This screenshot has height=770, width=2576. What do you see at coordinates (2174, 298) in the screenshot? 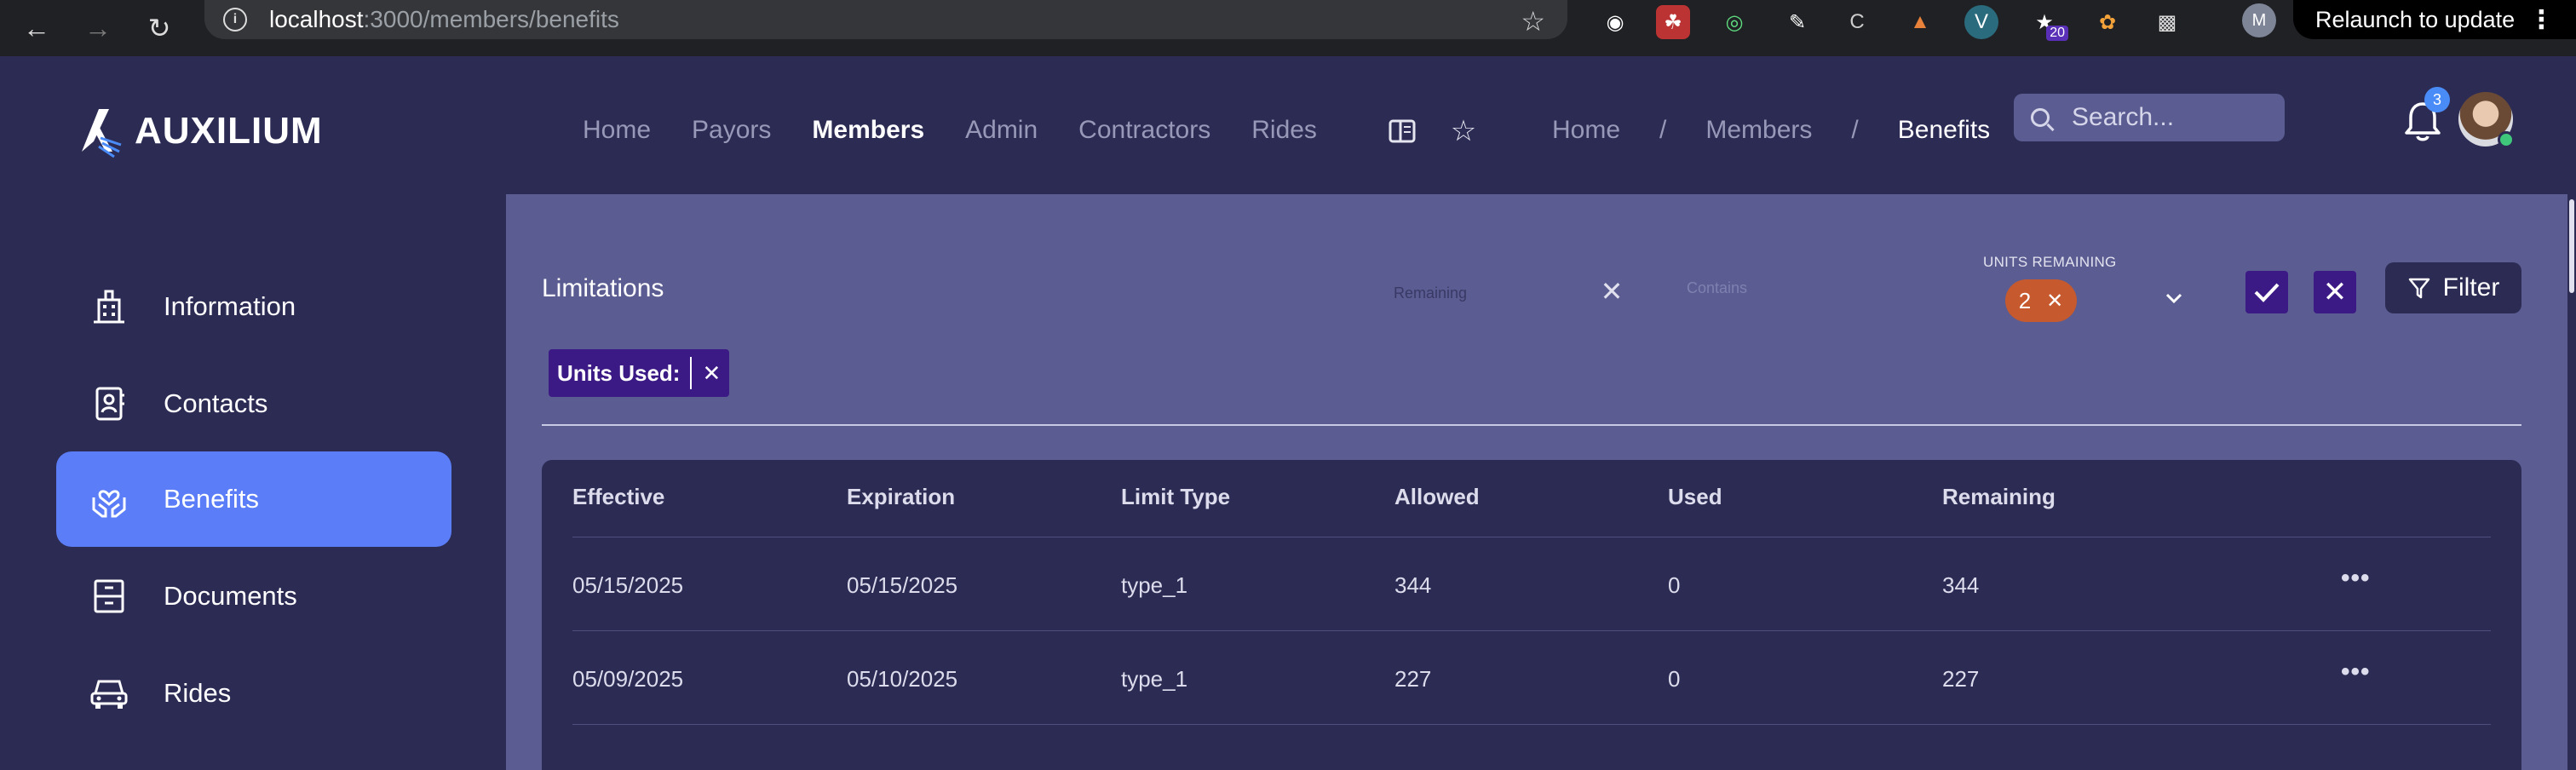
I see `chevron-down-icon` at bounding box center [2174, 298].